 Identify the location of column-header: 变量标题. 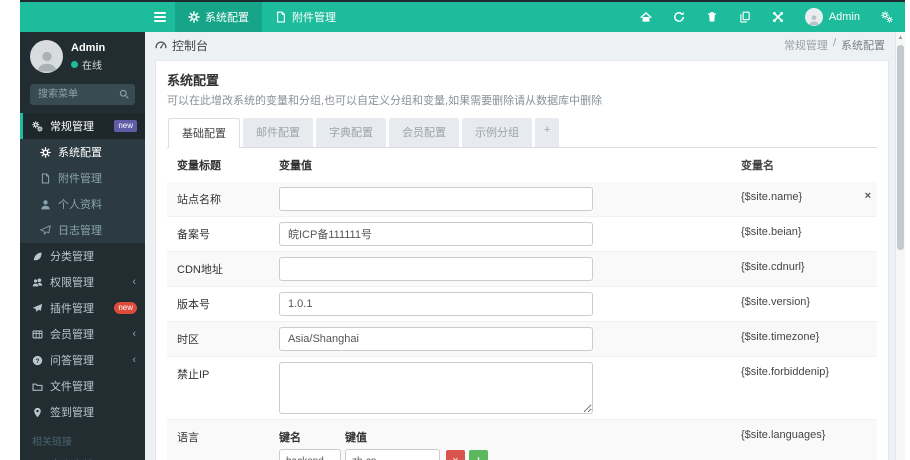
(199, 166).